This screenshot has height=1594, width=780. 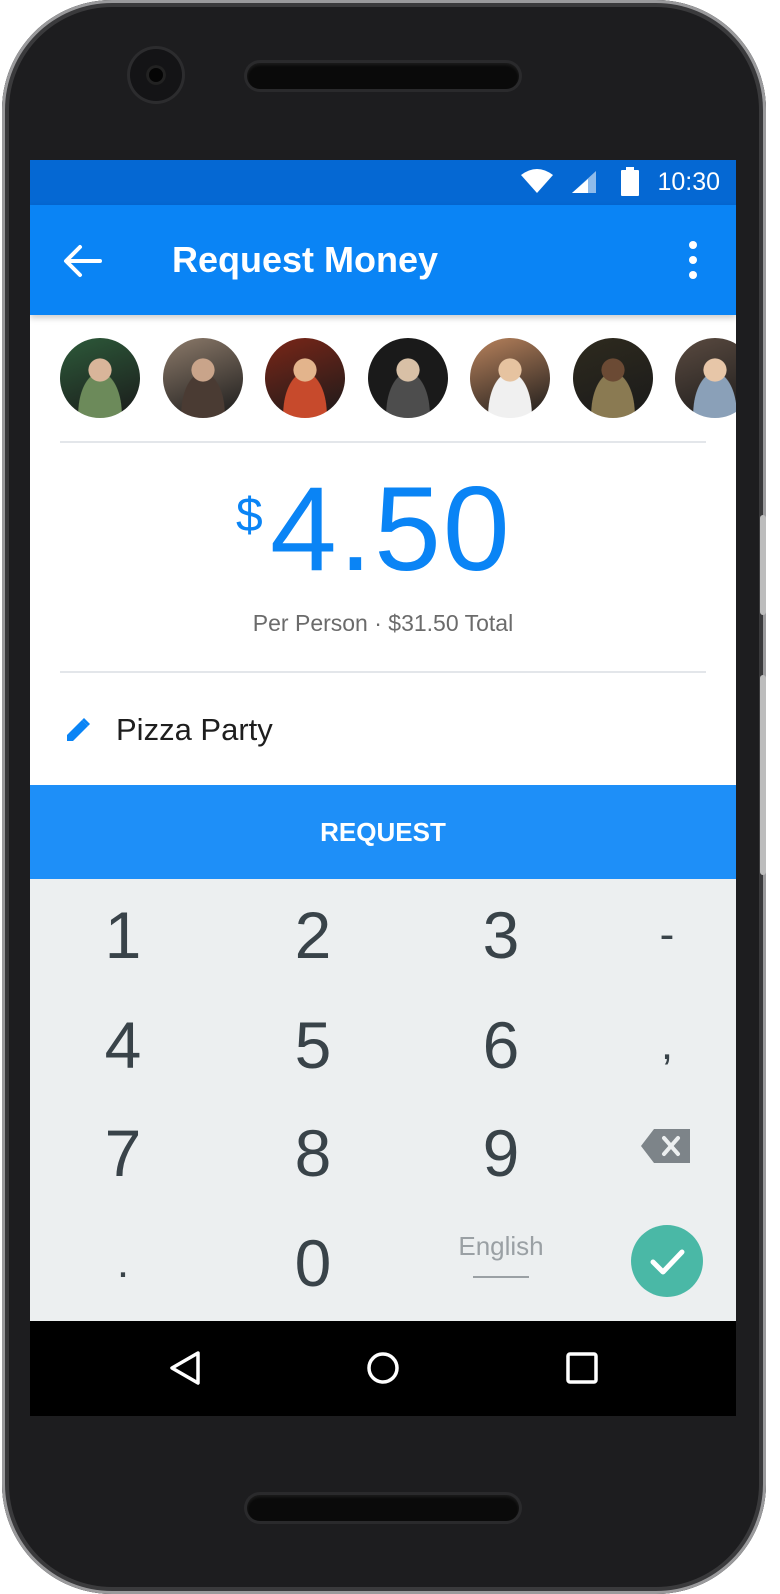 What do you see at coordinates (383, 832) in the screenshot?
I see `request-button: REQUEST` at bounding box center [383, 832].